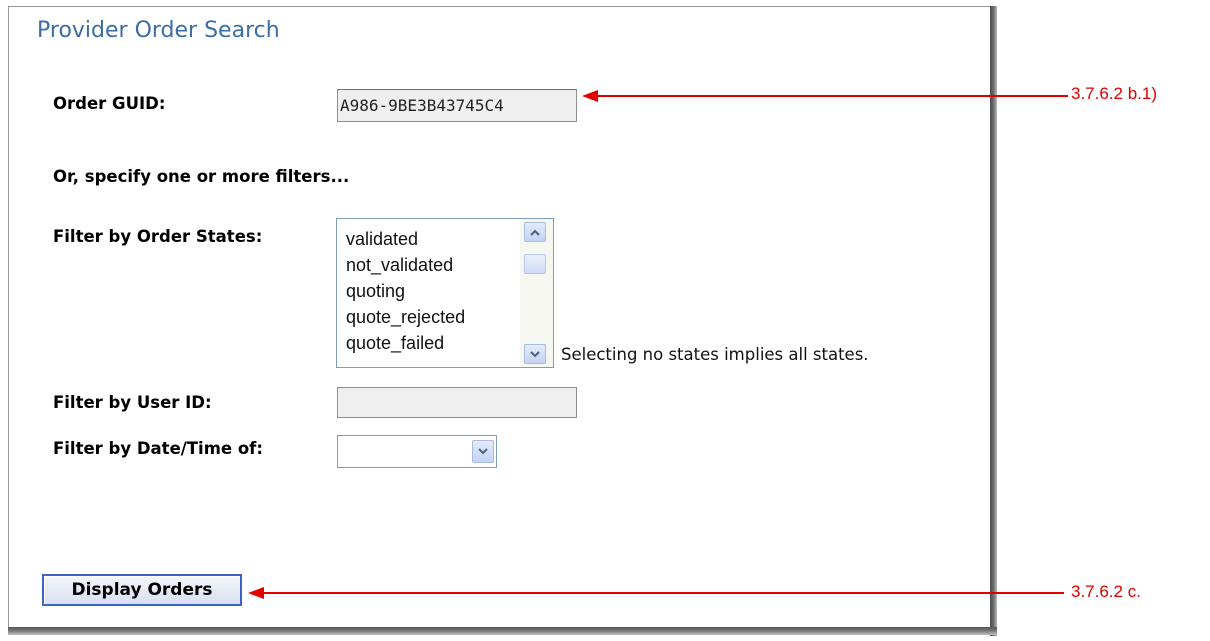 This screenshot has width=1210, height=641. I want to click on scroll-thumb, so click(535, 264).